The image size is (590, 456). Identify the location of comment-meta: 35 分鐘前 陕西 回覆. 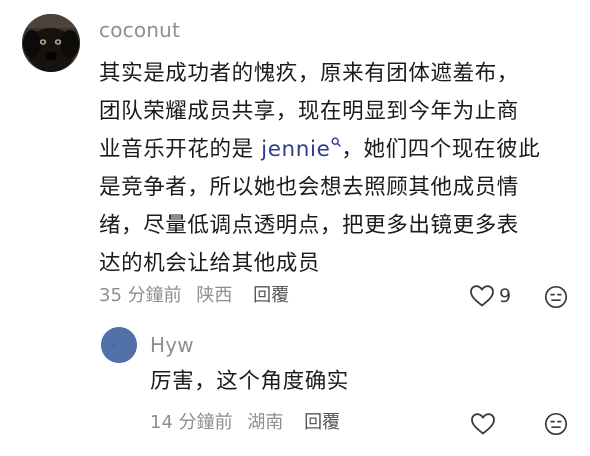
(198, 296).